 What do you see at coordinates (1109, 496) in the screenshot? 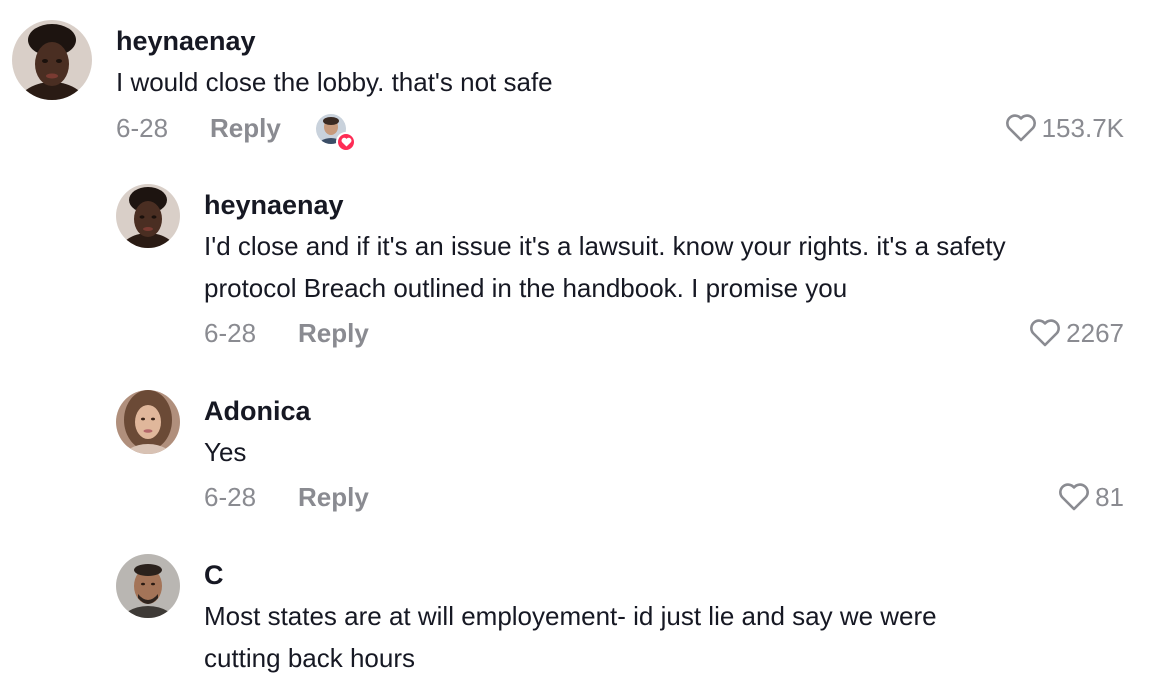
I see `like-count: 81` at bounding box center [1109, 496].